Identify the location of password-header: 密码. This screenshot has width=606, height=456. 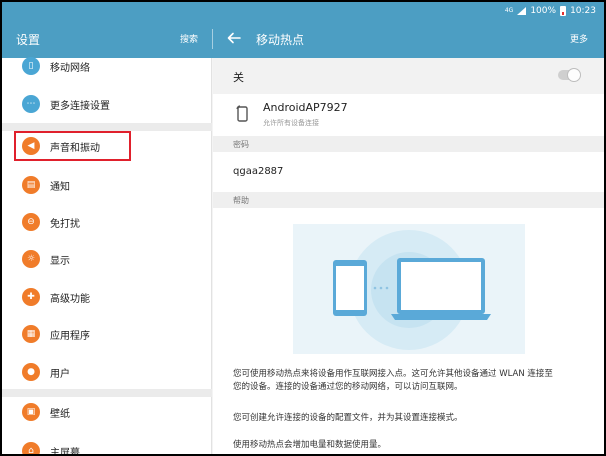
(408, 144).